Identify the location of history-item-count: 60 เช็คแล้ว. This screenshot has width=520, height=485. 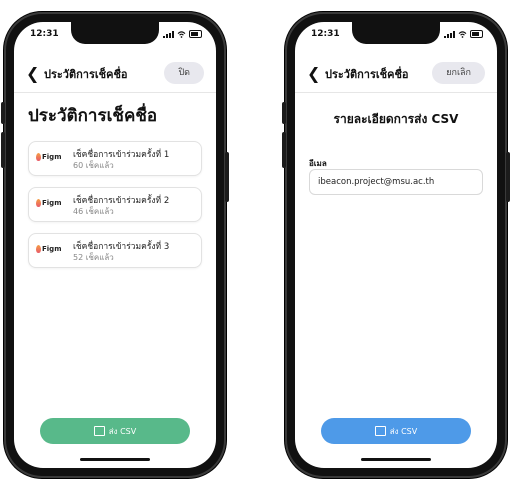
(93, 165).